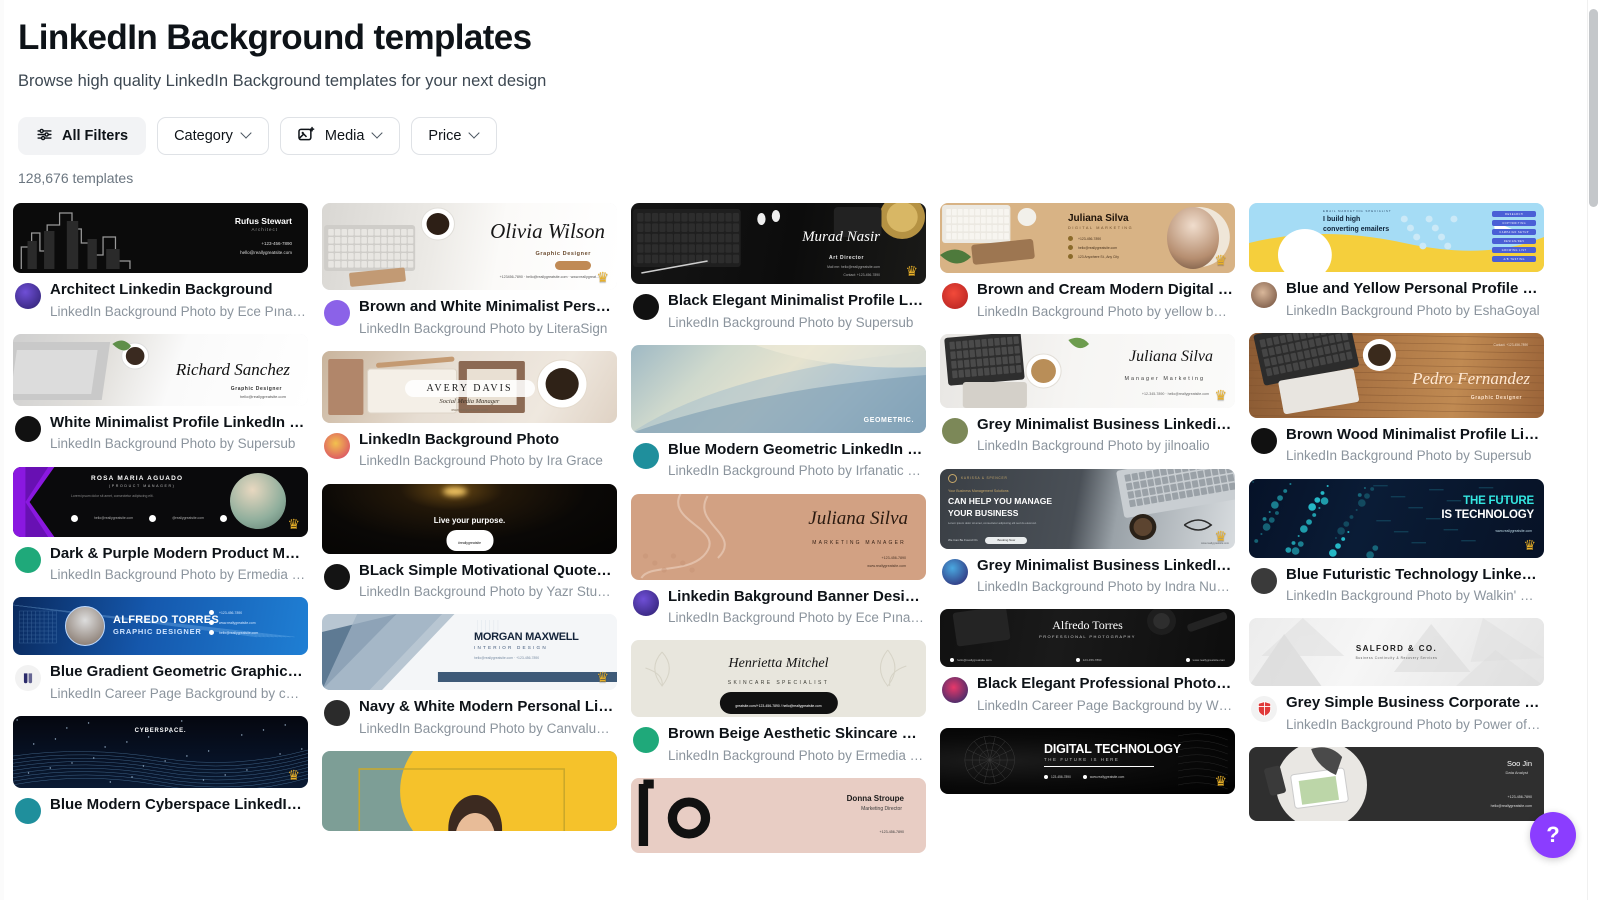 The width and height of the screenshot is (1600, 900). I want to click on template-title: Architect Linkedin Background, so click(178, 290).